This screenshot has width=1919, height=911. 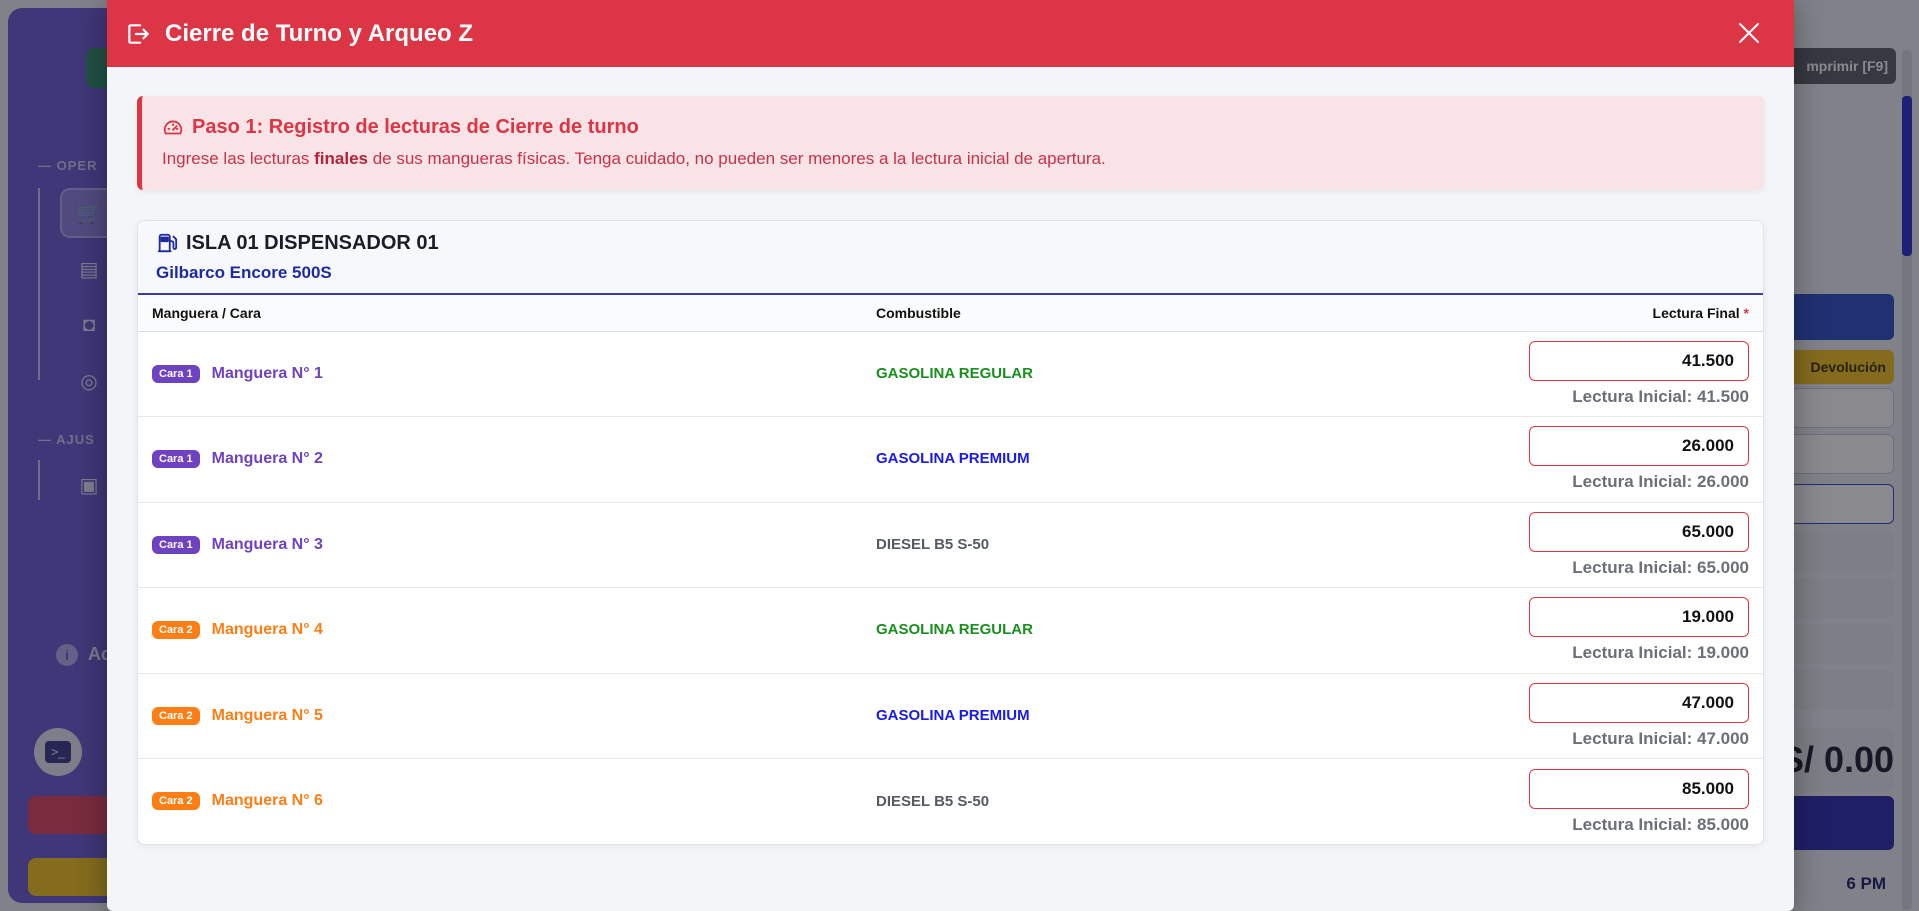 What do you see at coordinates (1749, 33) in the screenshot?
I see `close-icon` at bounding box center [1749, 33].